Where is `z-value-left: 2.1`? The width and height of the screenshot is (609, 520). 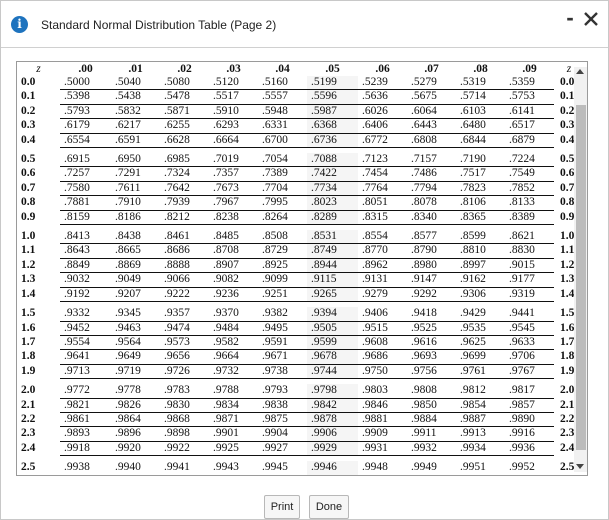 z-value-left: 2.1 is located at coordinates (28, 404).